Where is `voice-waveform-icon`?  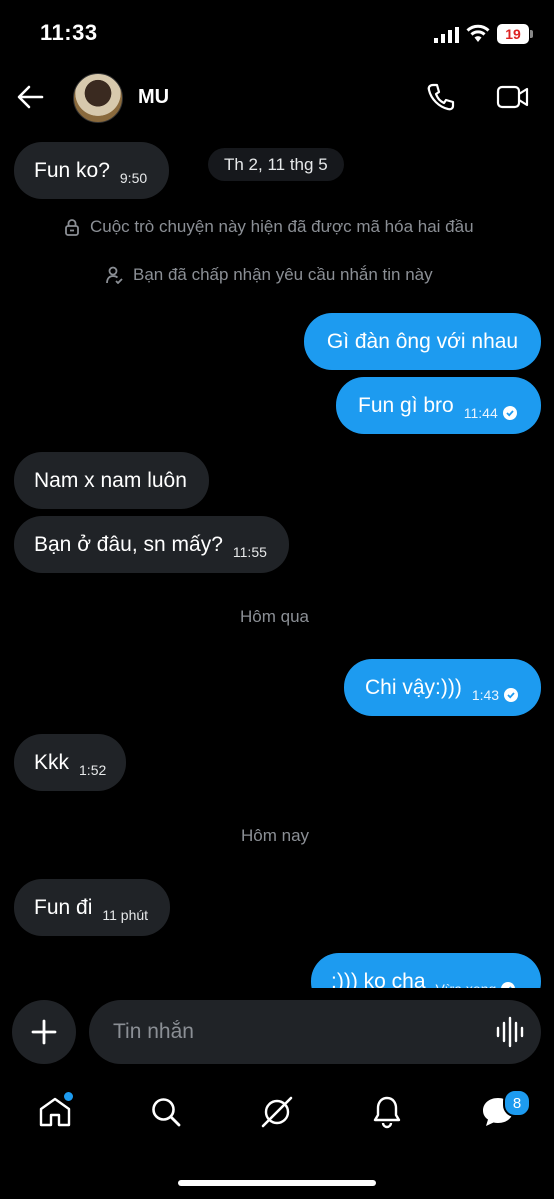 voice-waveform-icon is located at coordinates (510, 1032).